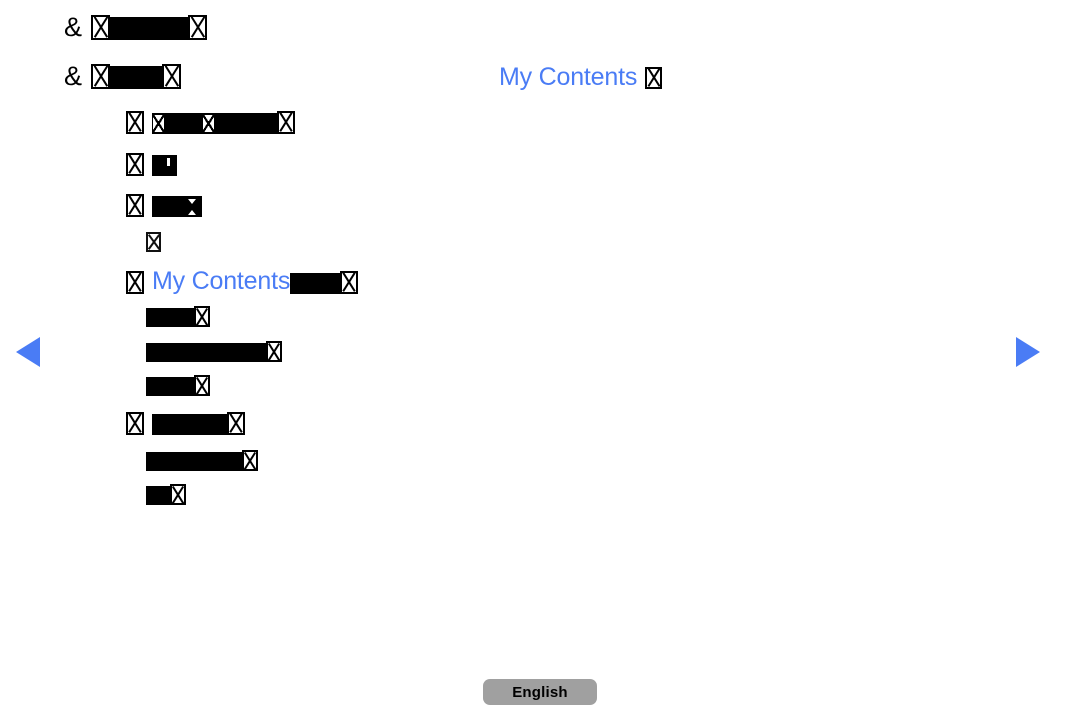  I want to click on page-title: My Contents, so click(581, 77).